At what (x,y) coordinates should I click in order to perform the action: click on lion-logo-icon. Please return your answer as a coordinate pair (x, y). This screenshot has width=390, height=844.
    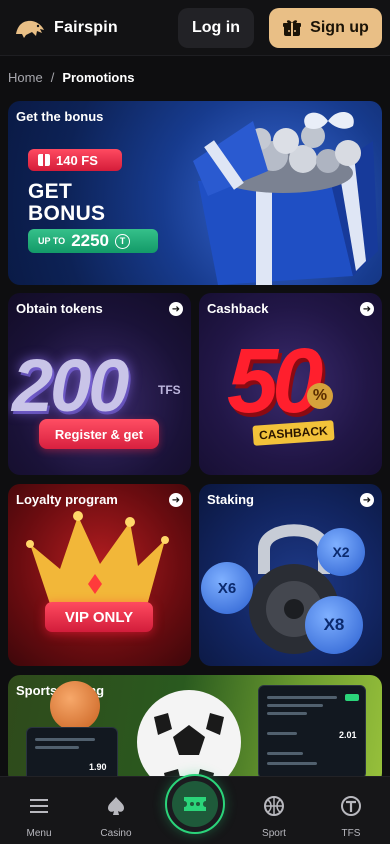
    Looking at the image, I should click on (30, 29).